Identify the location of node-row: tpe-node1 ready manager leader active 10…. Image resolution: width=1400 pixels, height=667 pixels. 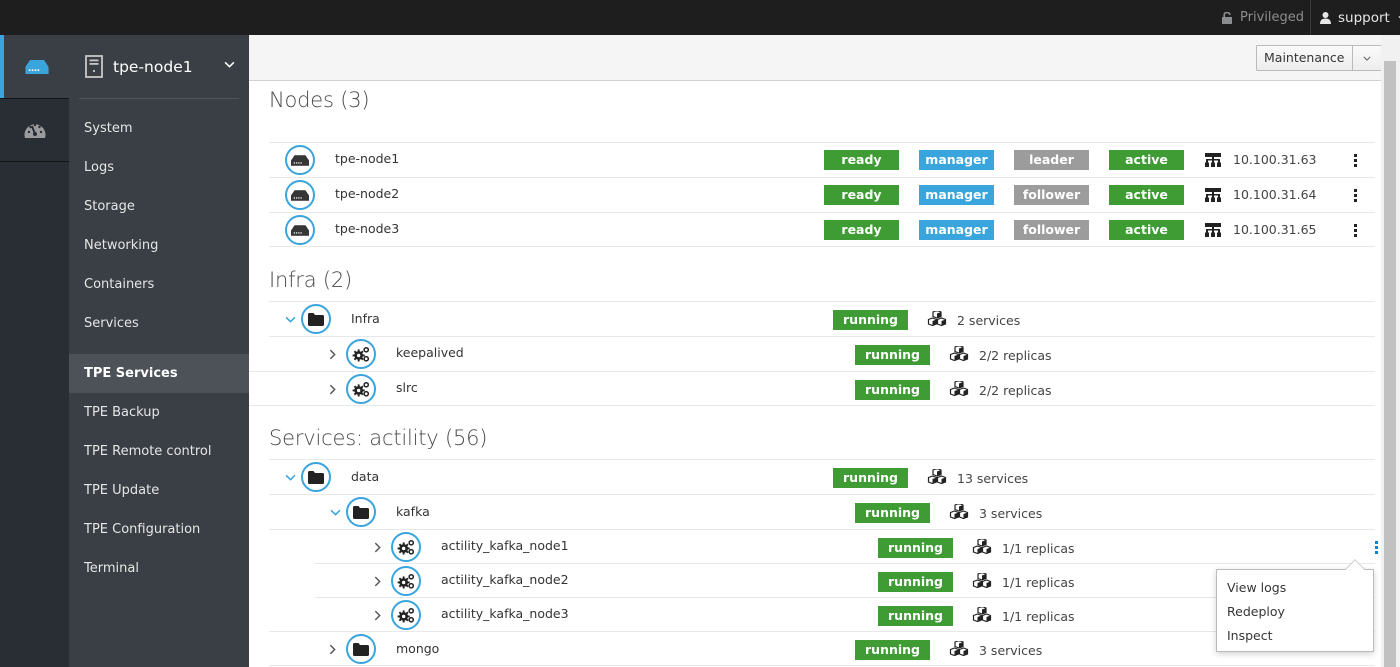
(822, 159).